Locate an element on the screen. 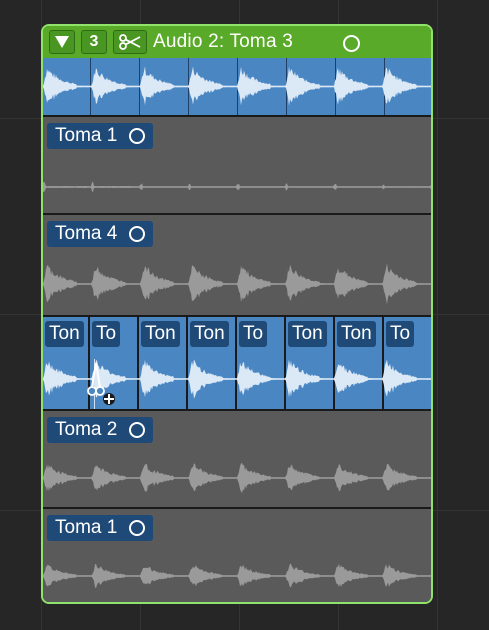 The height and width of the screenshot is (630, 489). take-label: Toma 4 is located at coordinates (100, 234).